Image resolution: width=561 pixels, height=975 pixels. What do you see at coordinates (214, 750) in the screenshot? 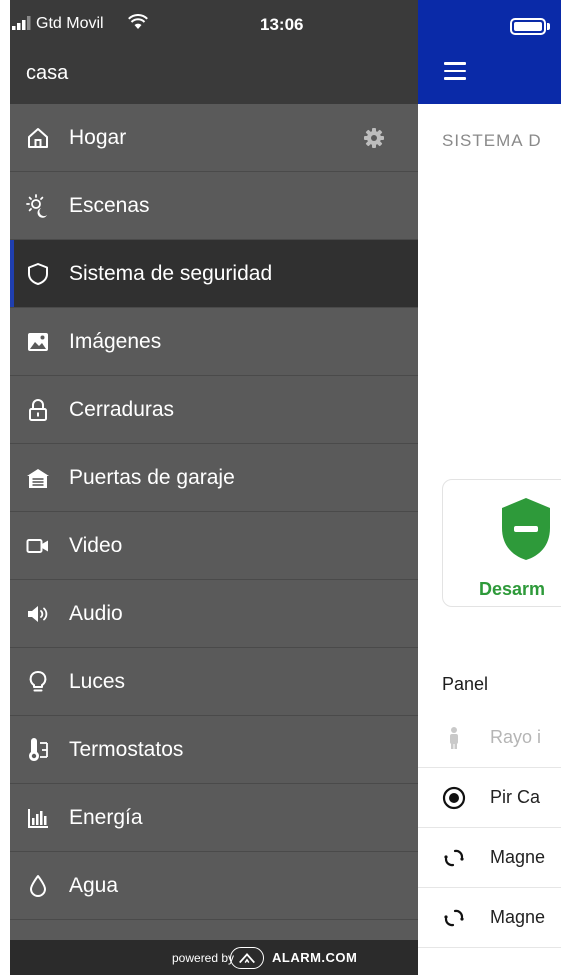
I see `nav-item-termostatos: Termostatos` at bounding box center [214, 750].